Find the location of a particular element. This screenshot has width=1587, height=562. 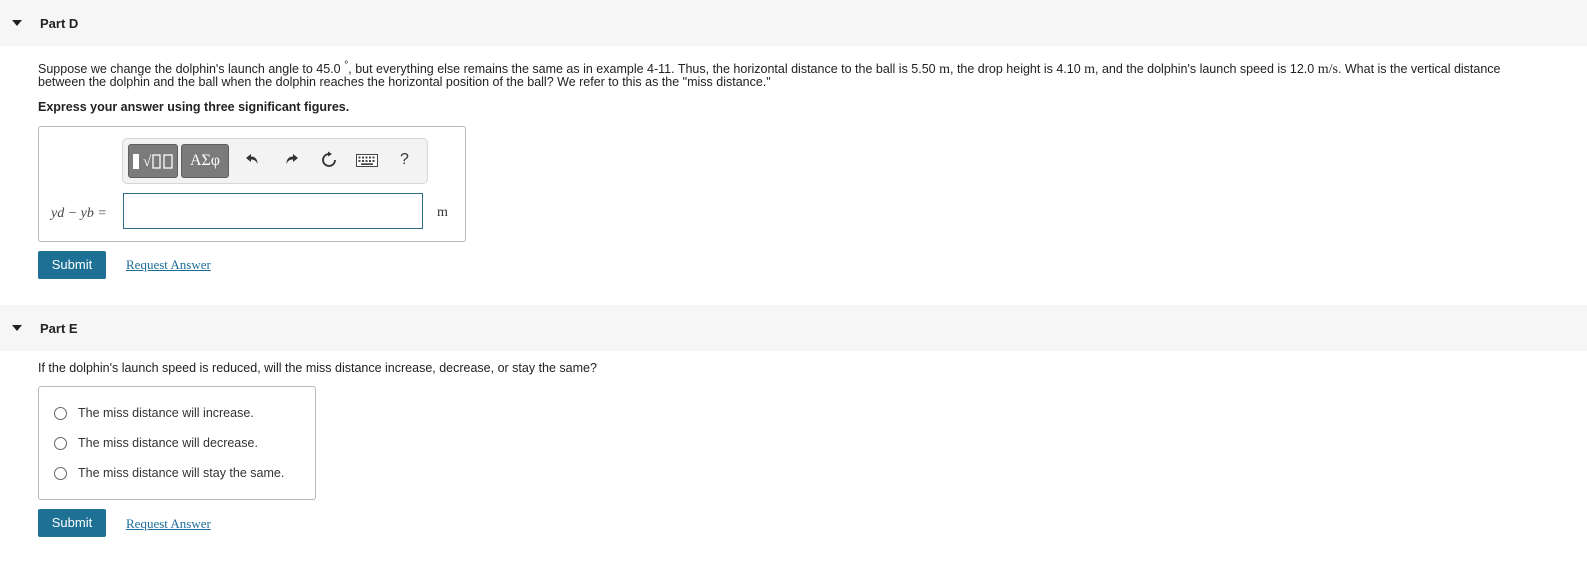

reset-icon is located at coordinates (329, 159).